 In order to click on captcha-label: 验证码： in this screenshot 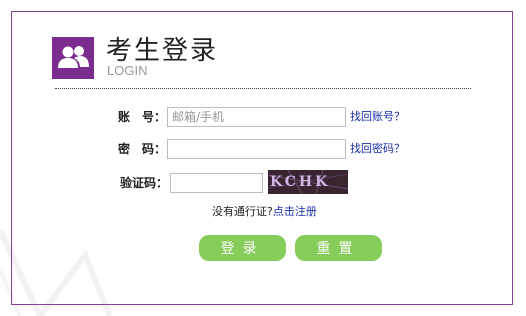, I will do `click(143, 183)`.